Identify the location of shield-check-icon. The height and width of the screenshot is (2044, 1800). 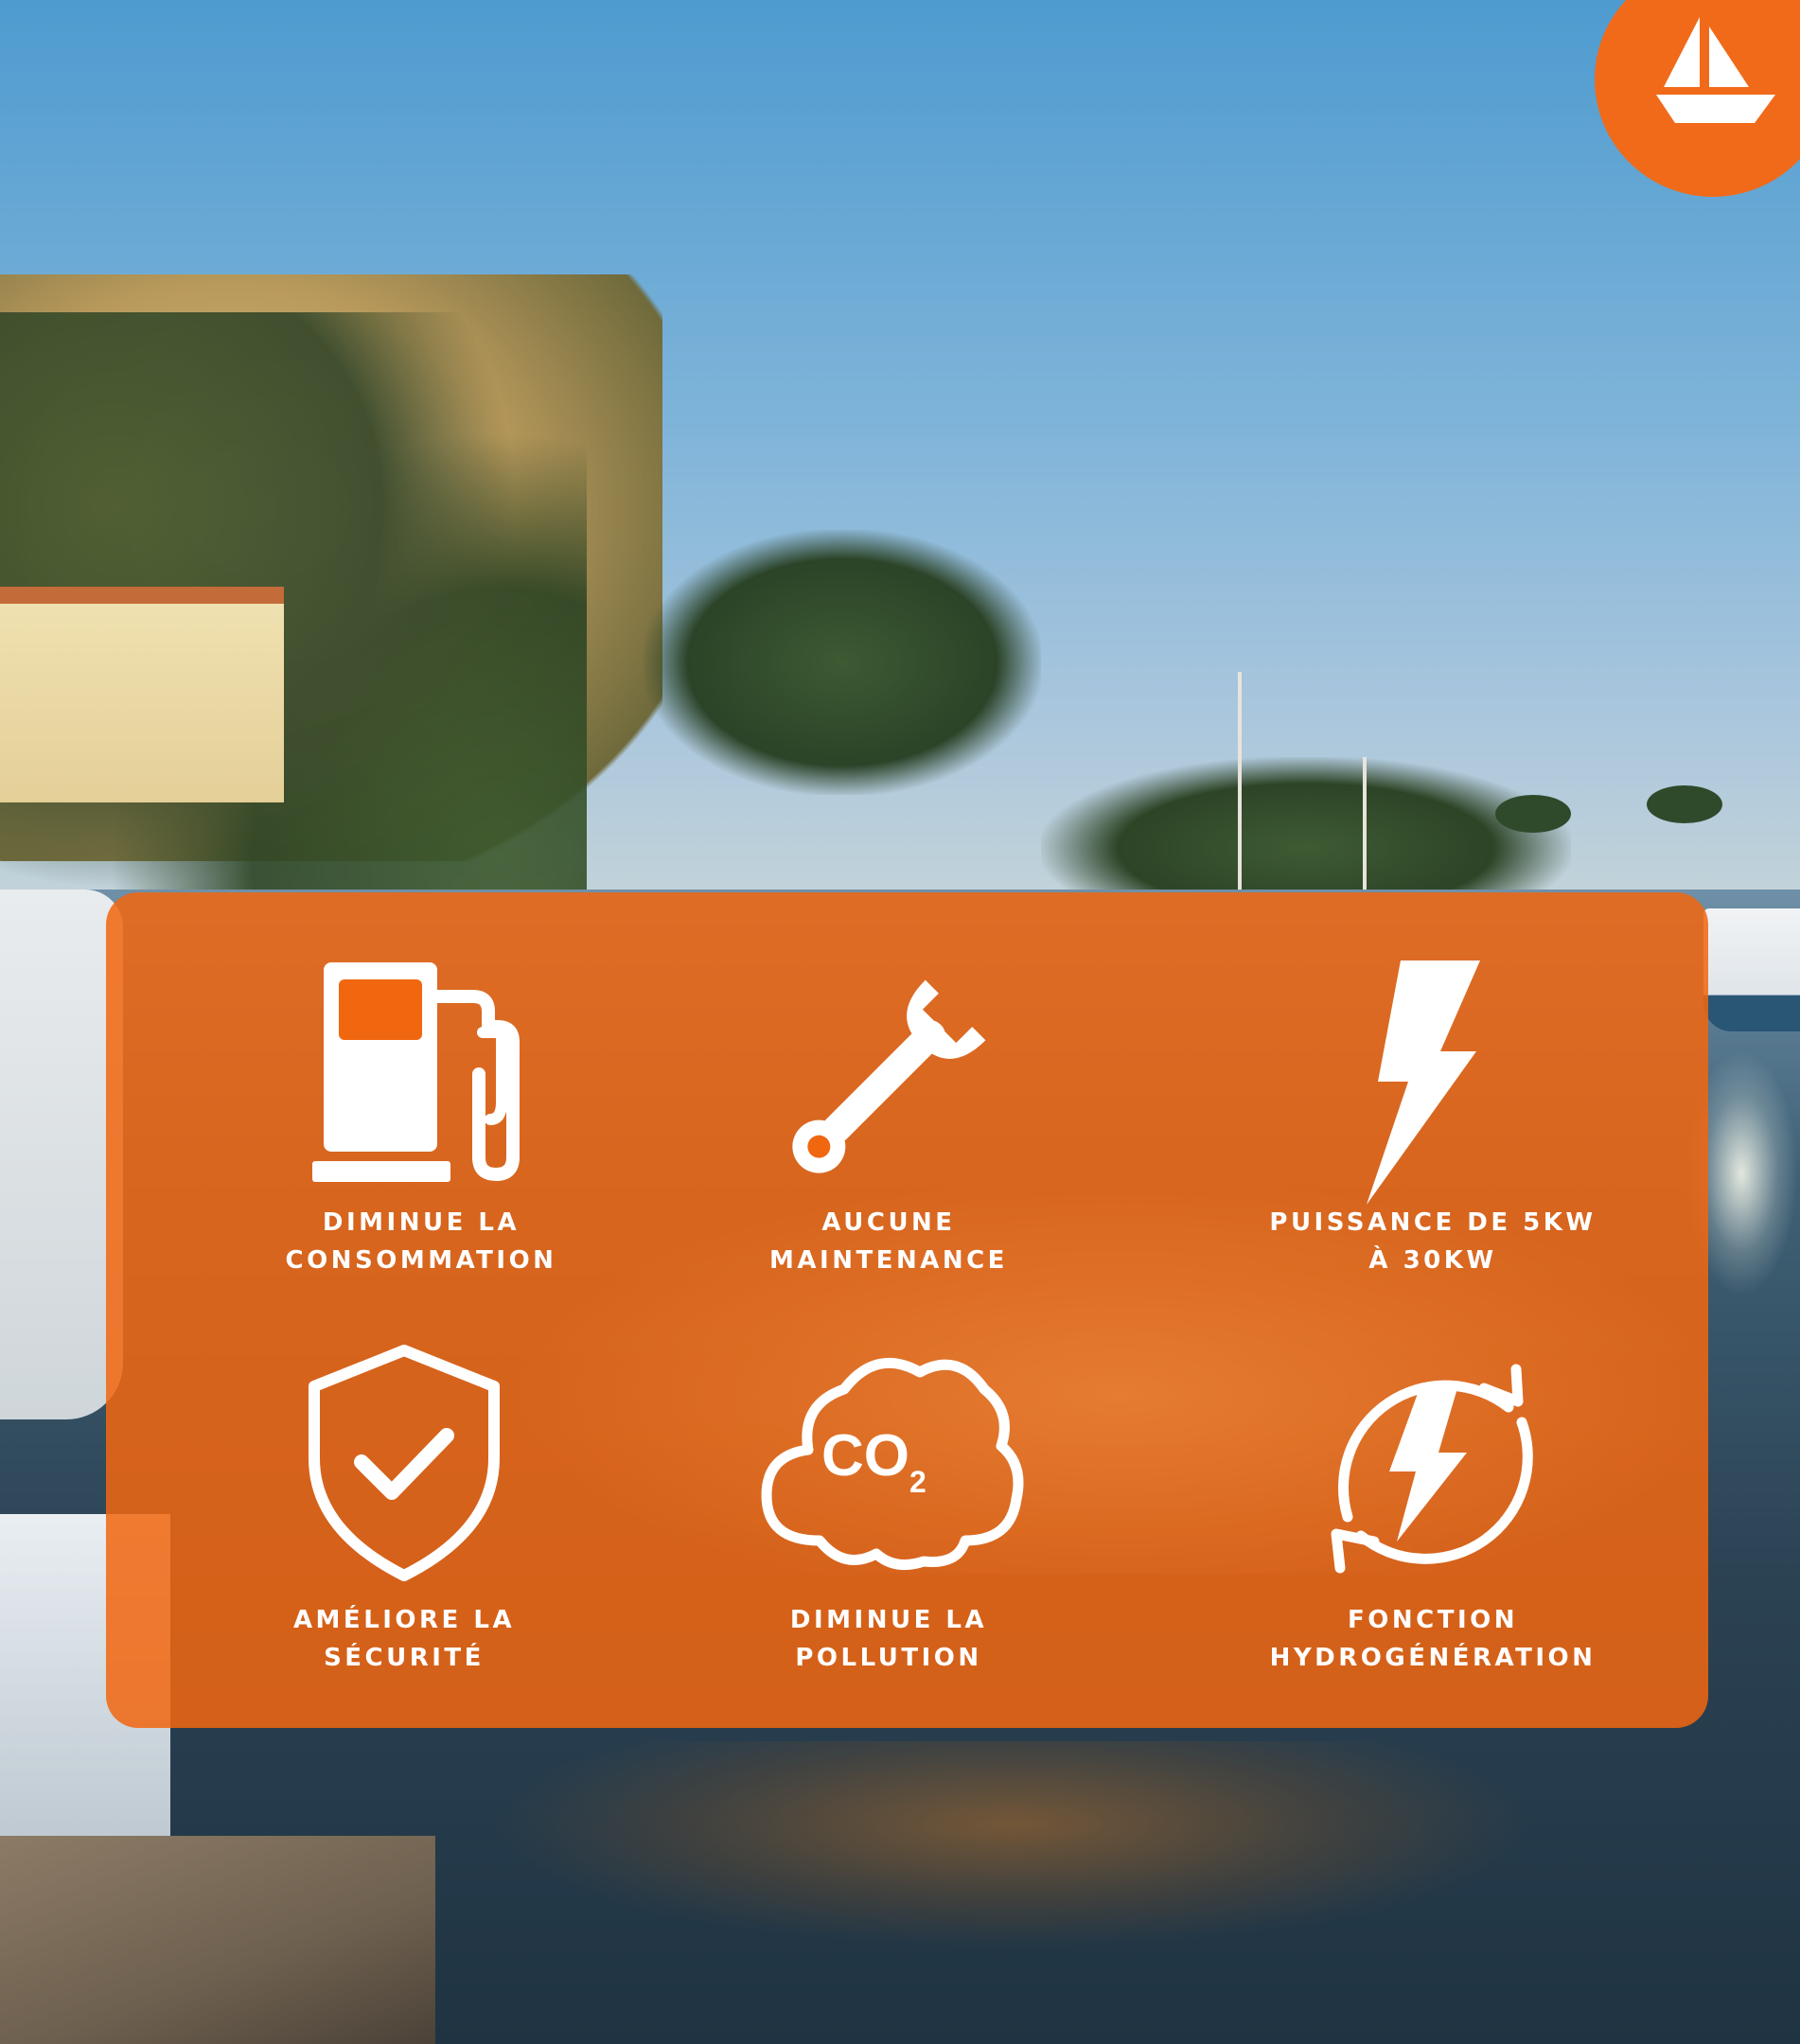
(404, 1463).